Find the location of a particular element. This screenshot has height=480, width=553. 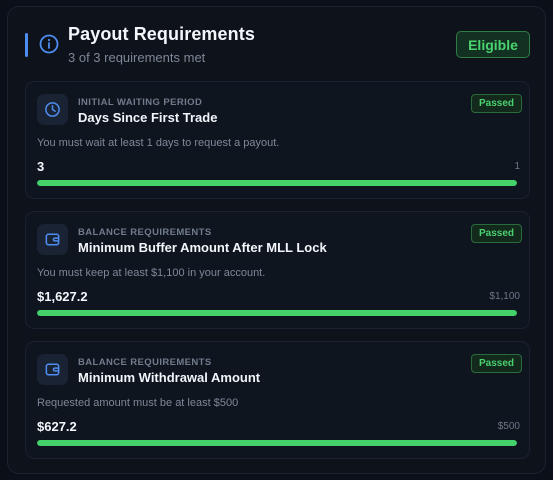

target-value: 1 is located at coordinates (517, 166).